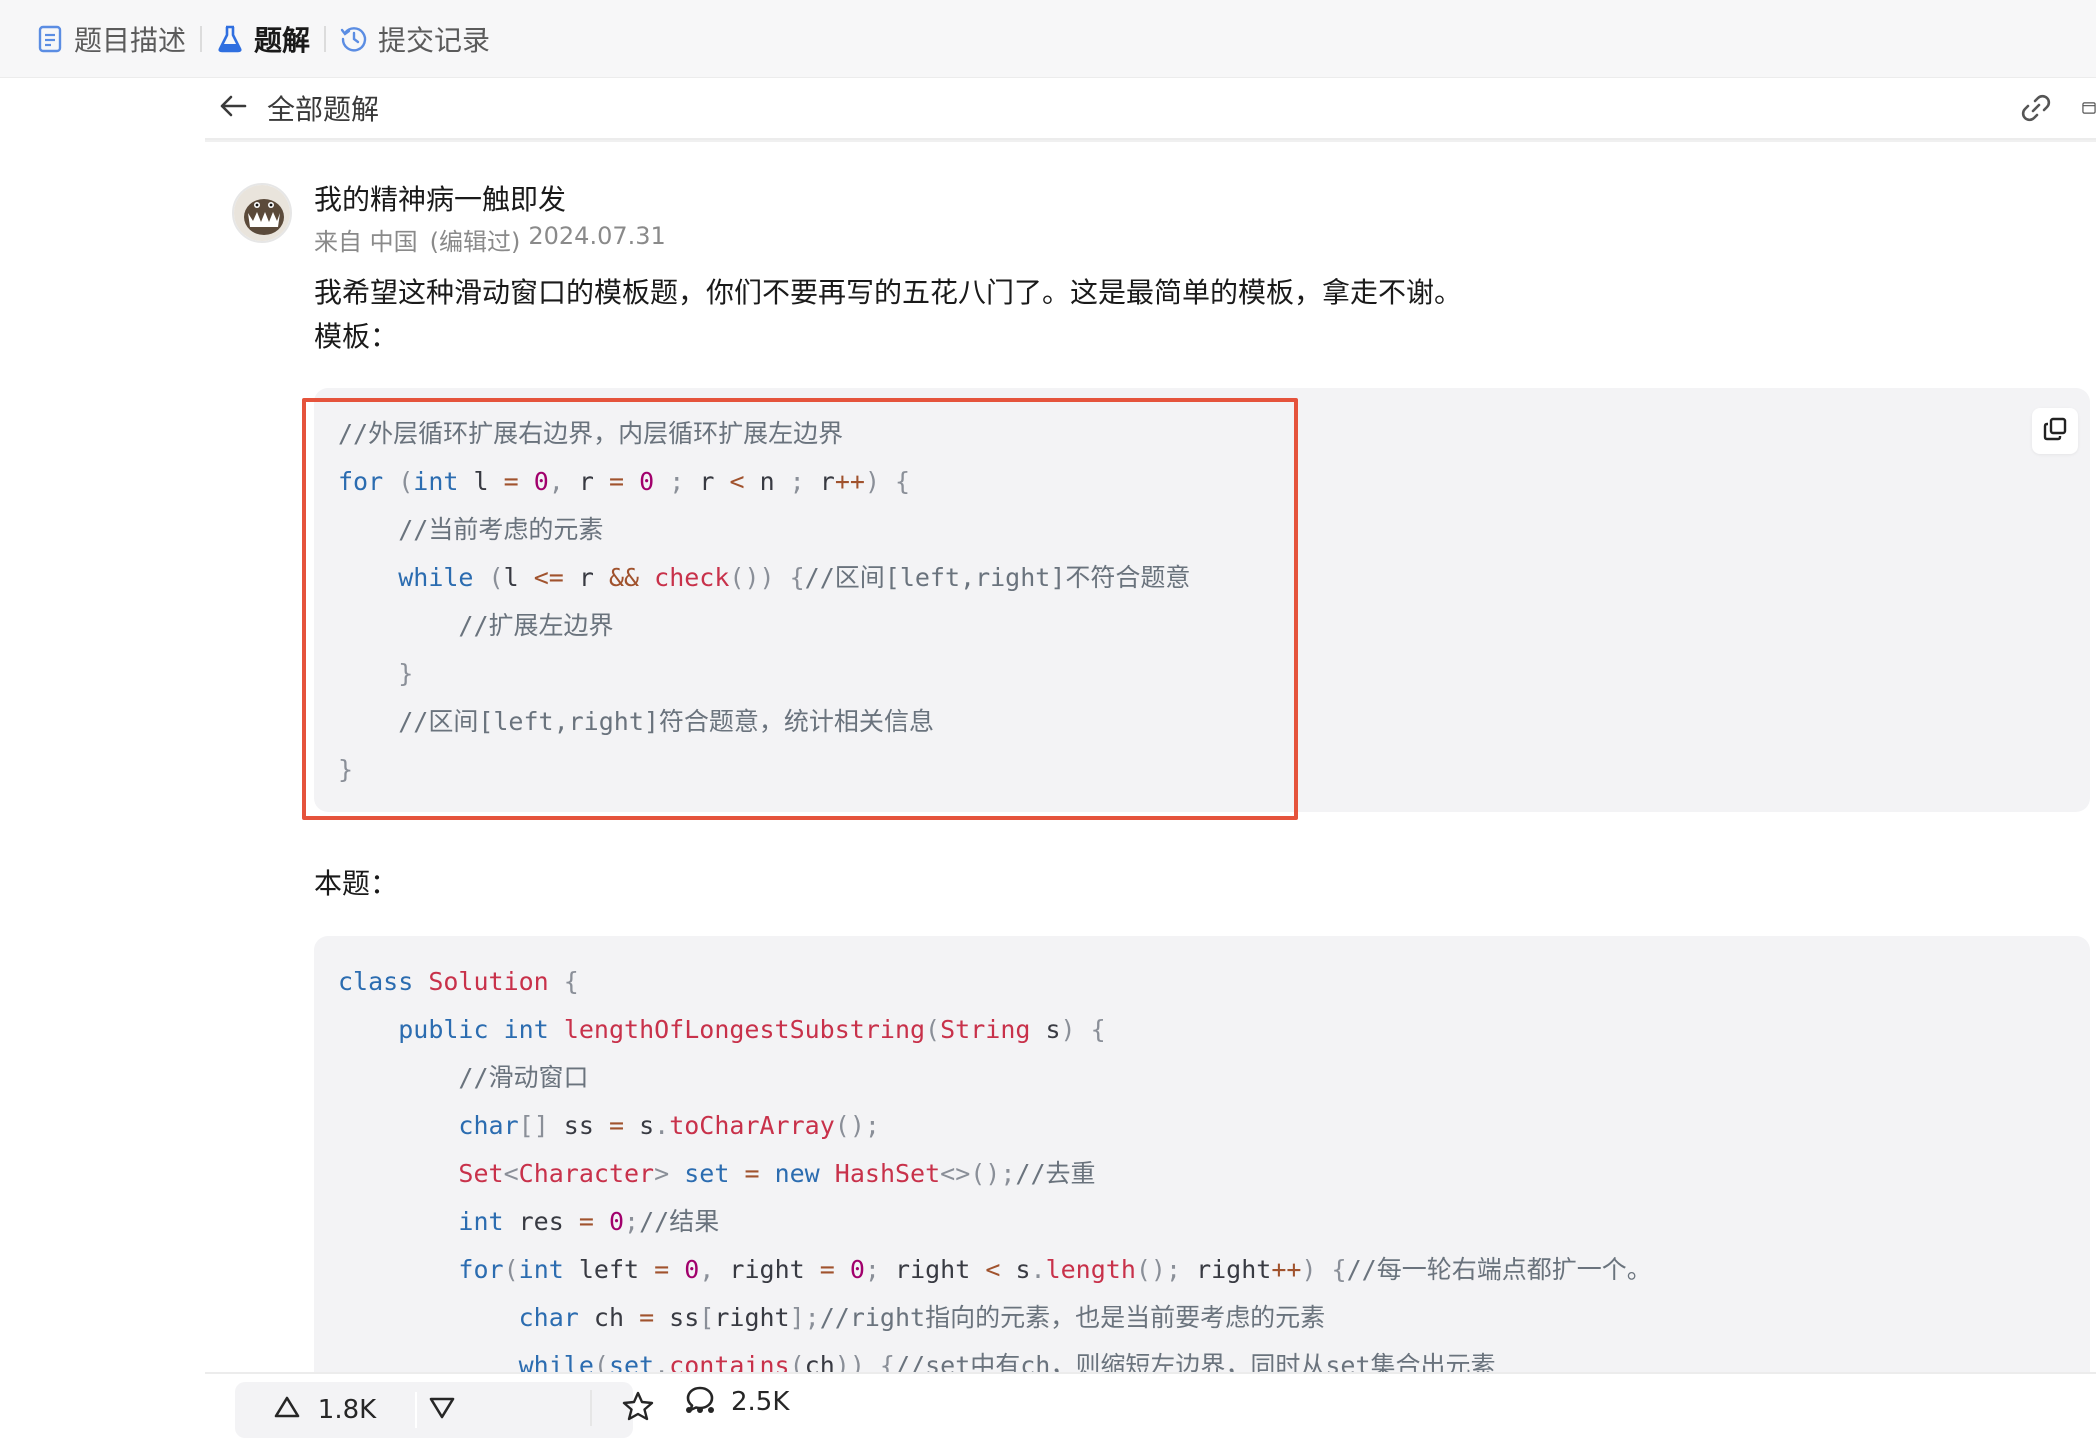  Describe the element at coordinates (1150, 141) in the screenshot. I see `header-divider` at that location.